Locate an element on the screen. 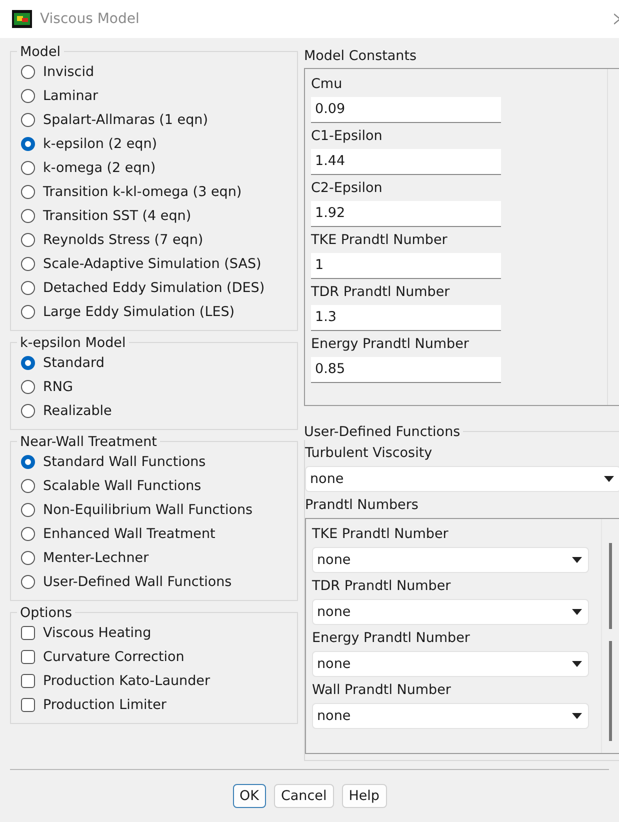 The image size is (619, 822). option-label: RNG is located at coordinates (58, 386).